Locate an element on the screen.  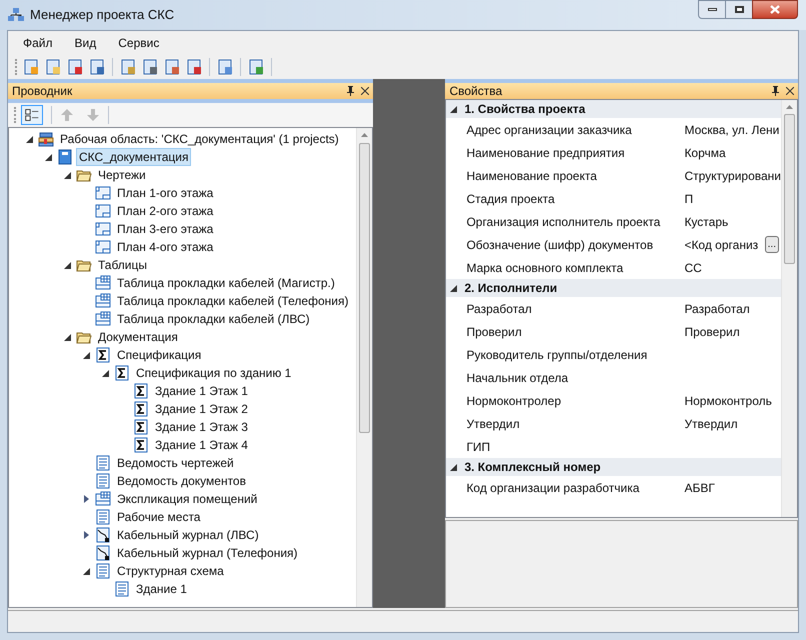
property-label: Нормоконтролер is located at coordinates (514, 401).